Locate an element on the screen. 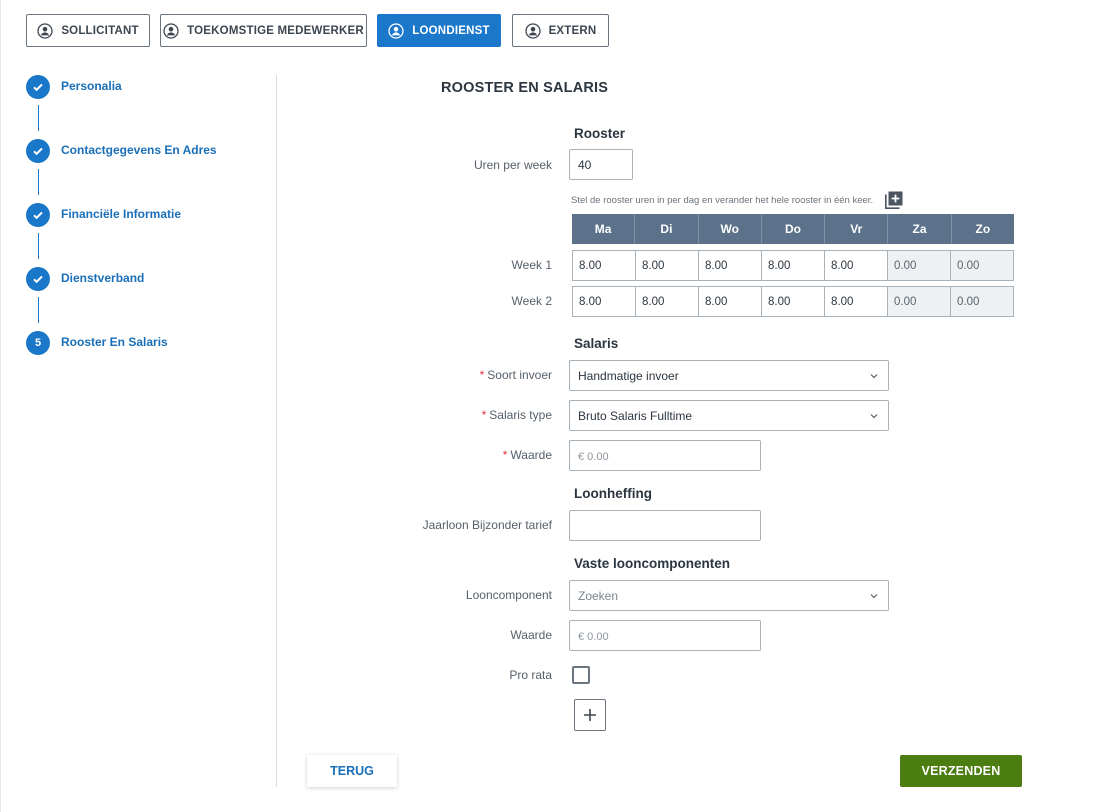 The height and width of the screenshot is (812, 1100). salaris-type-value: Bruto Salaris Fulltime is located at coordinates (635, 415).